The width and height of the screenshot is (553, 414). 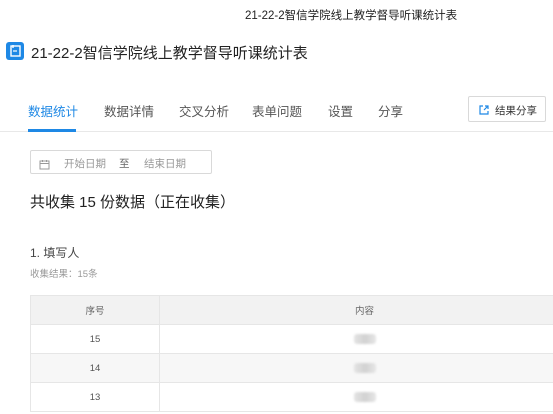 What do you see at coordinates (340, 110) in the screenshot?
I see `tab-settings: 设置` at bounding box center [340, 110].